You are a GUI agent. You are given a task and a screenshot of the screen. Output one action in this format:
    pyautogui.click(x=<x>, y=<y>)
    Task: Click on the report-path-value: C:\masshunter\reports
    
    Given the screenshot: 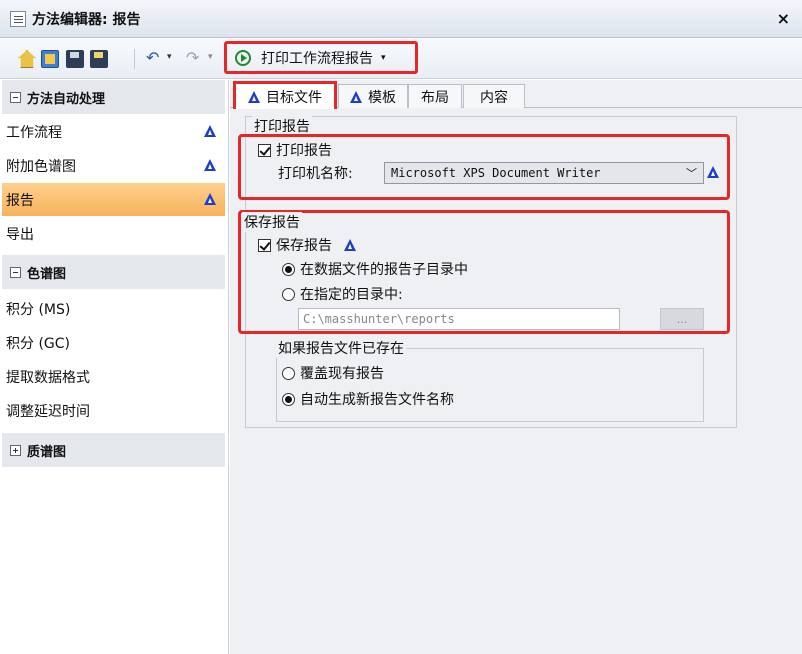 What is the action you would take?
    pyautogui.click(x=379, y=319)
    